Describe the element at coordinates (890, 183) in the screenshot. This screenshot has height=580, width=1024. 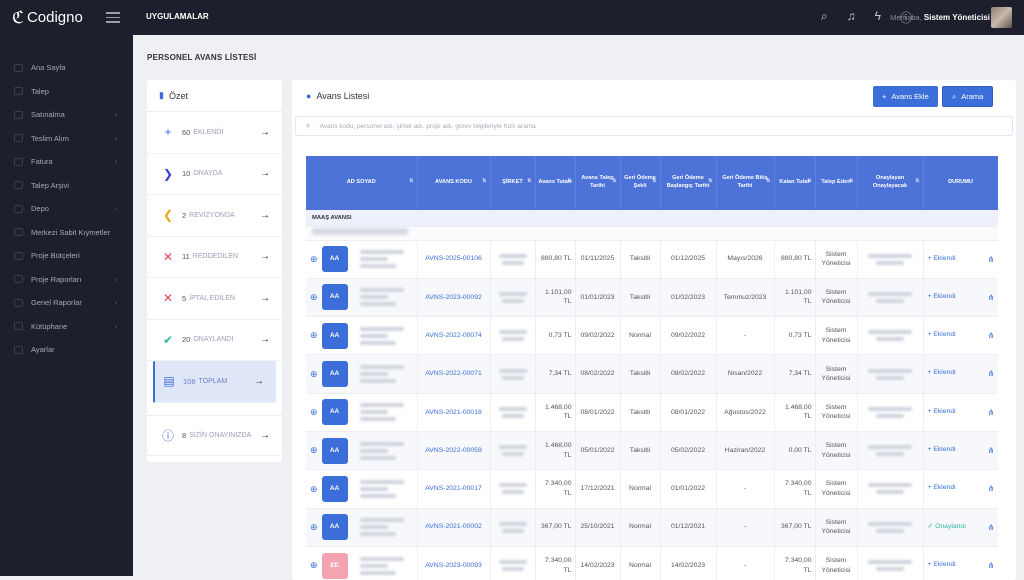
I see `column-header: Onaylayan Onaylayacak ⇅` at that location.